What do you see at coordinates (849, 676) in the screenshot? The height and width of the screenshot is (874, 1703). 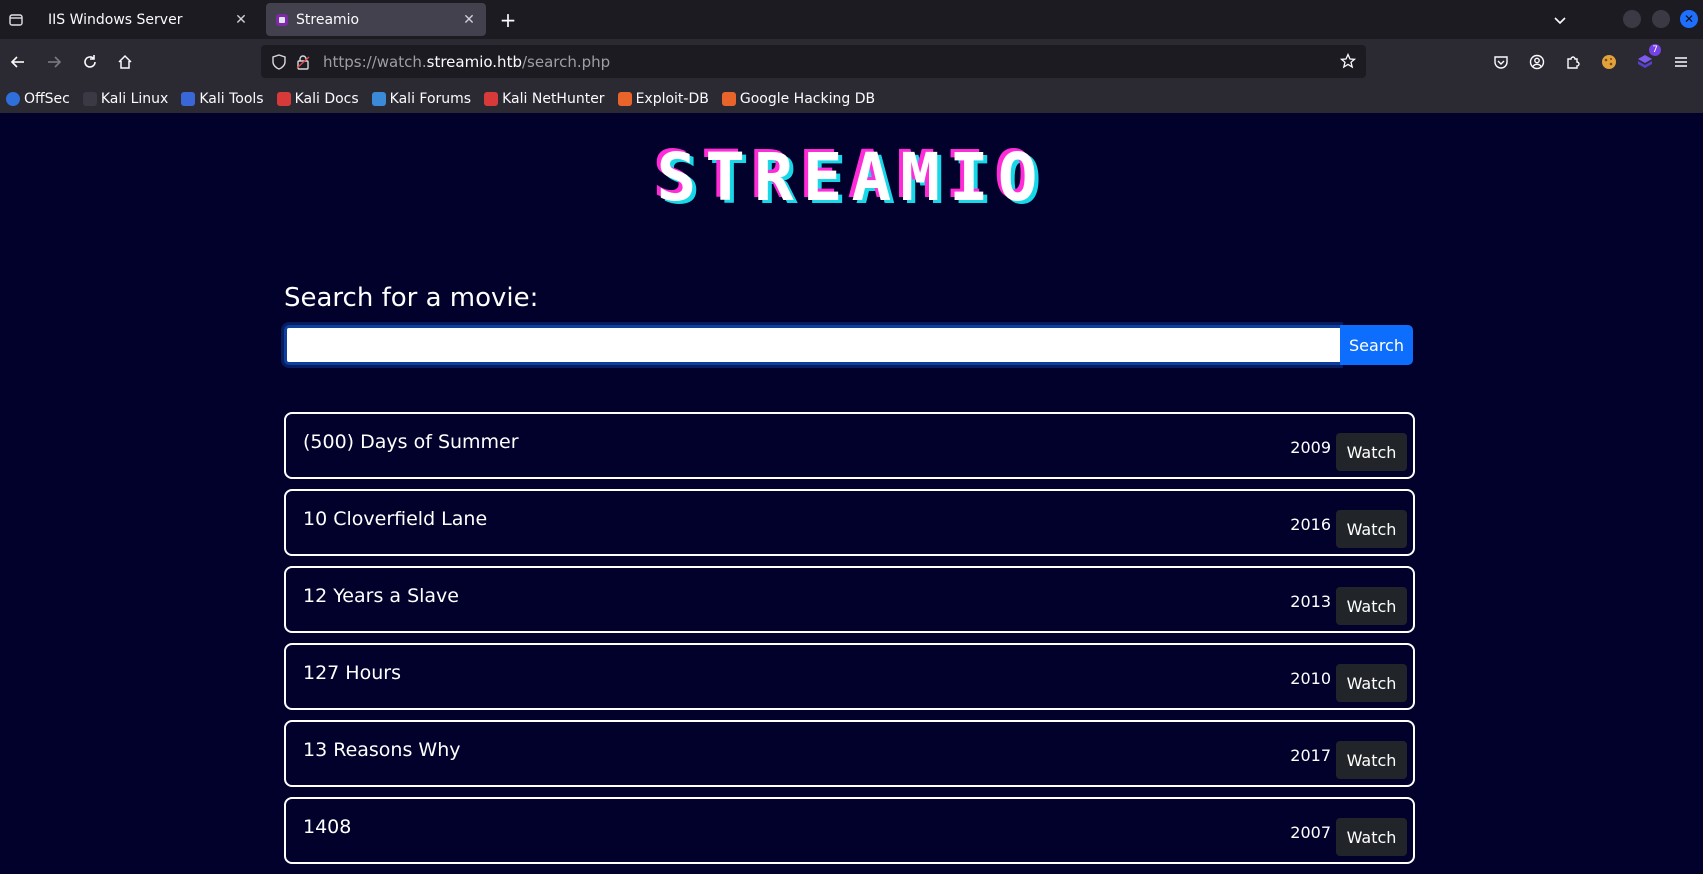 I see `movie-card: 127 Hours 2010 Watch` at bounding box center [849, 676].